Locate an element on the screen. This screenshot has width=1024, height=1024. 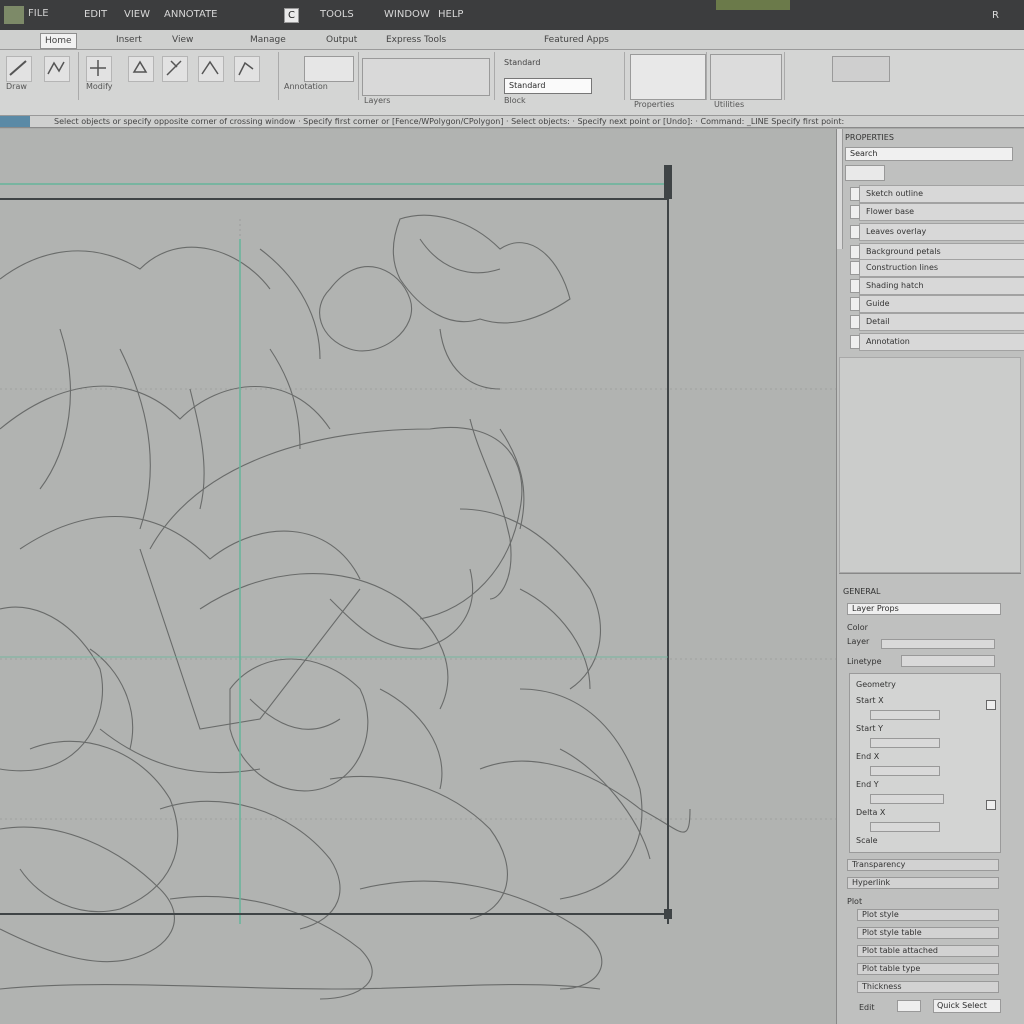
prop-scale: Scale is located at coordinates (867, 840).